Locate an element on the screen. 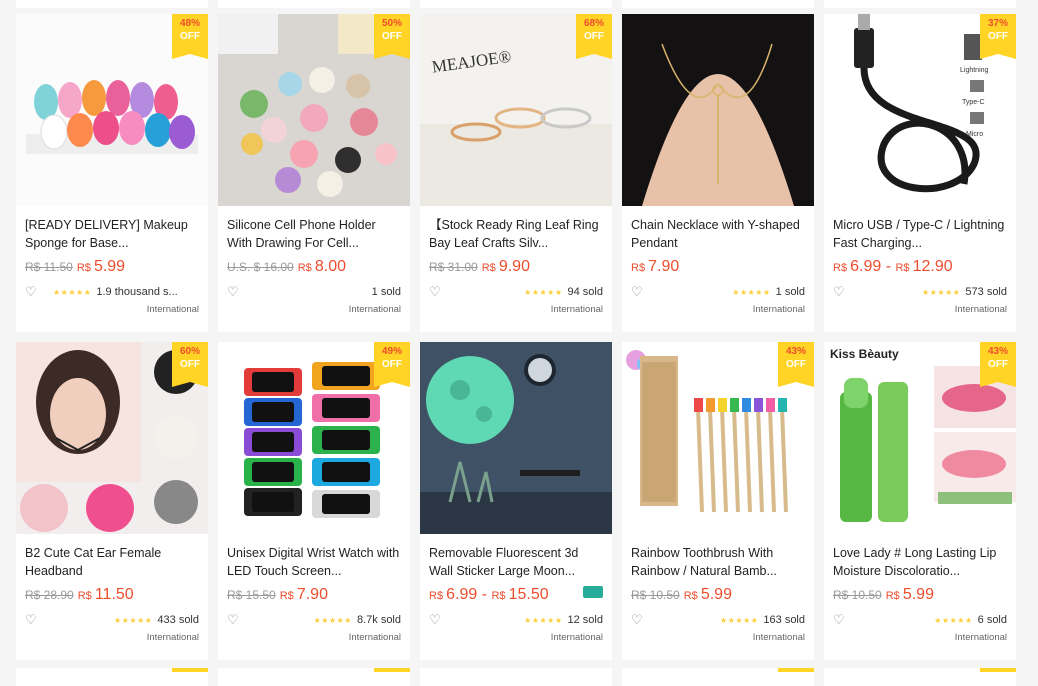  sold-count: 1 sold is located at coordinates (790, 292).